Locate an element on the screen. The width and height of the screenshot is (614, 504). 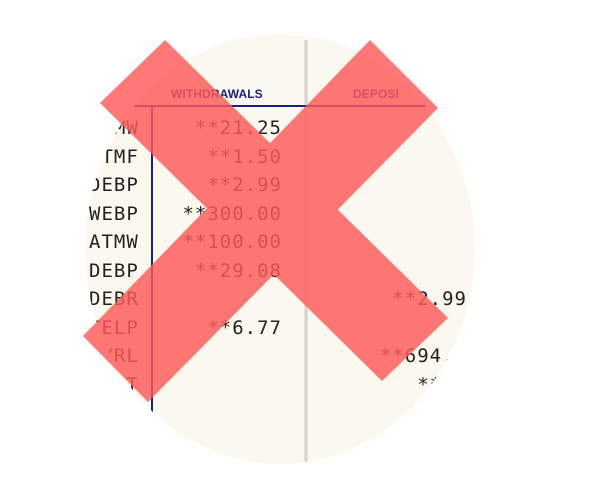
table-row: 22ATMW**100.00 is located at coordinates (280, 242).